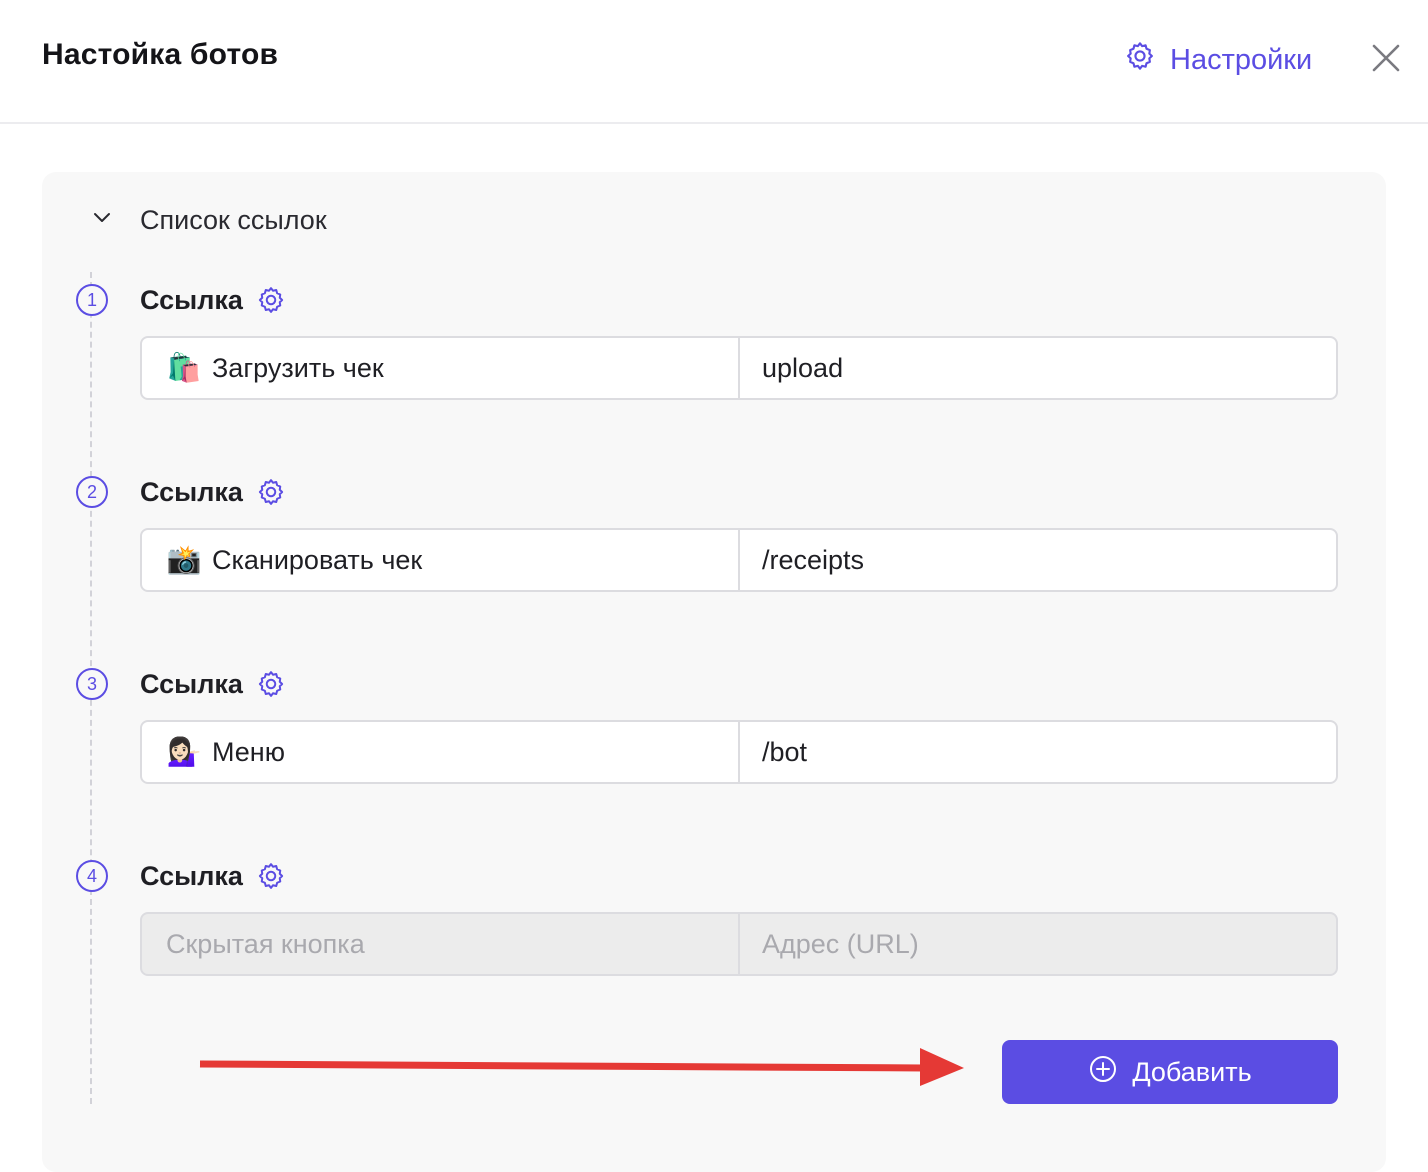 This screenshot has height=1172, width=1428. Describe the element at coordinates (441, 368) in the screenshot. I see `button-name-field: 🛍️ Загрузить чек` at that location.